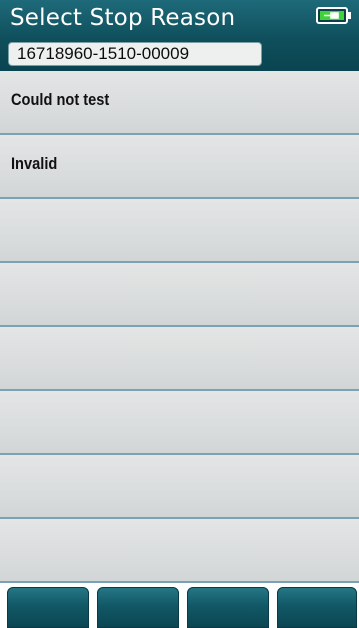 This screenshot has height=628, width=359. What do you see at coordinates (60, 99) in the screenshot?
I see `list-item-label: Could not test` at bounding box center [60, 99].